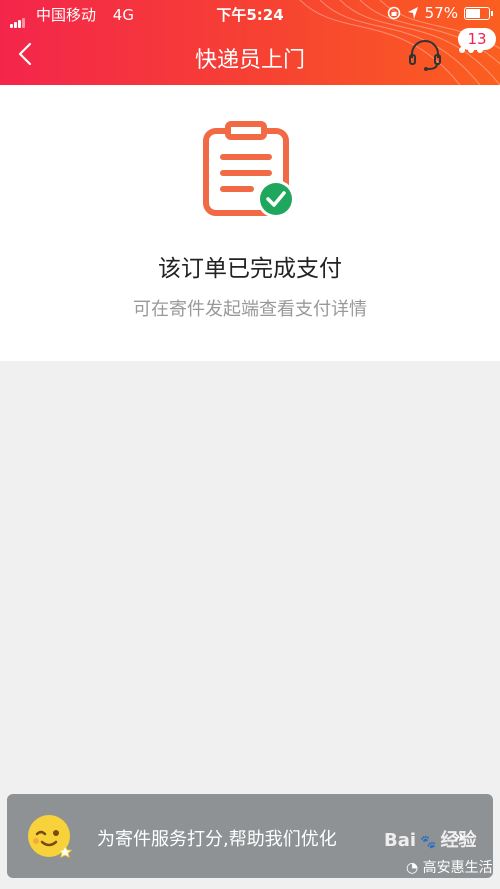 This screenshot has width=500, height=889. Describe the element at coordinates (250, 269) in the screenshot. I see `payment-complete-title: 该订单已完成支付` at that location.